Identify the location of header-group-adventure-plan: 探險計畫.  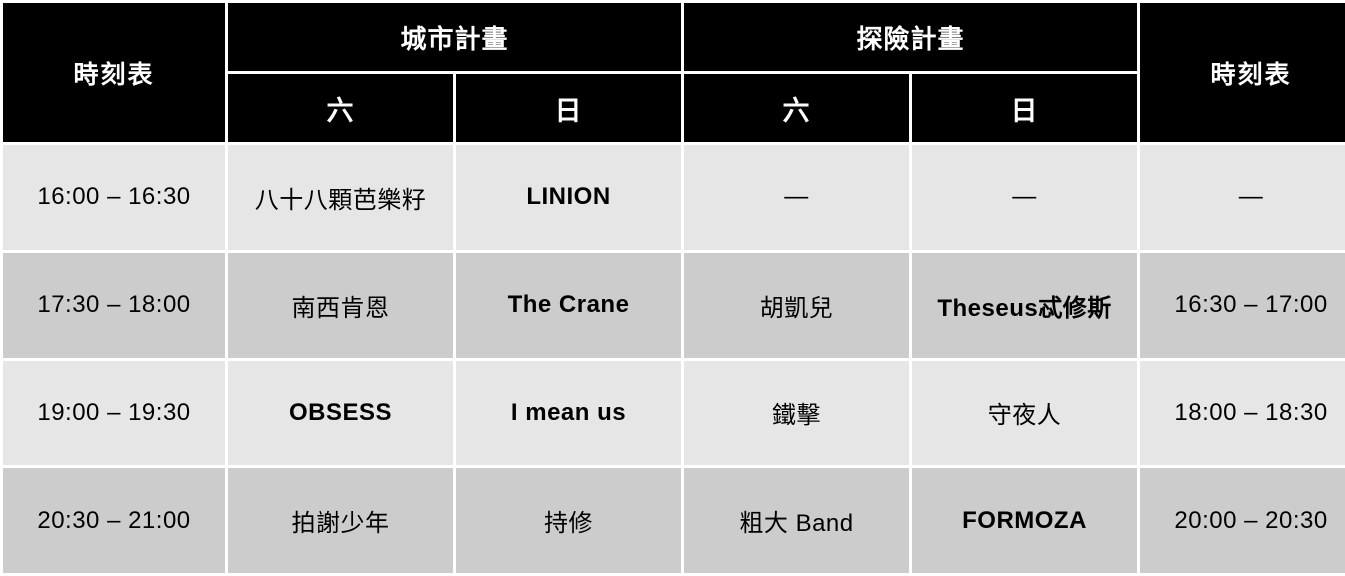
(911, 37).